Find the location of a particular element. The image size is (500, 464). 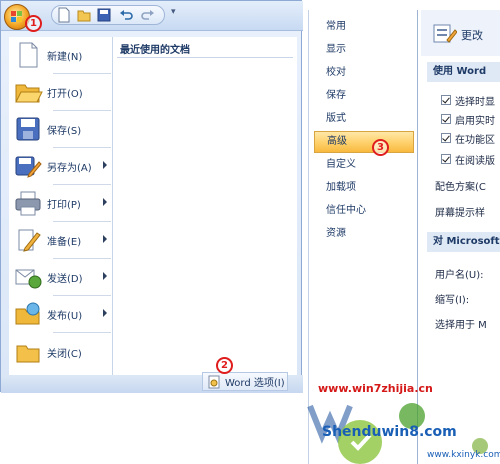

publish-icon is located at coordinates (27, 313).